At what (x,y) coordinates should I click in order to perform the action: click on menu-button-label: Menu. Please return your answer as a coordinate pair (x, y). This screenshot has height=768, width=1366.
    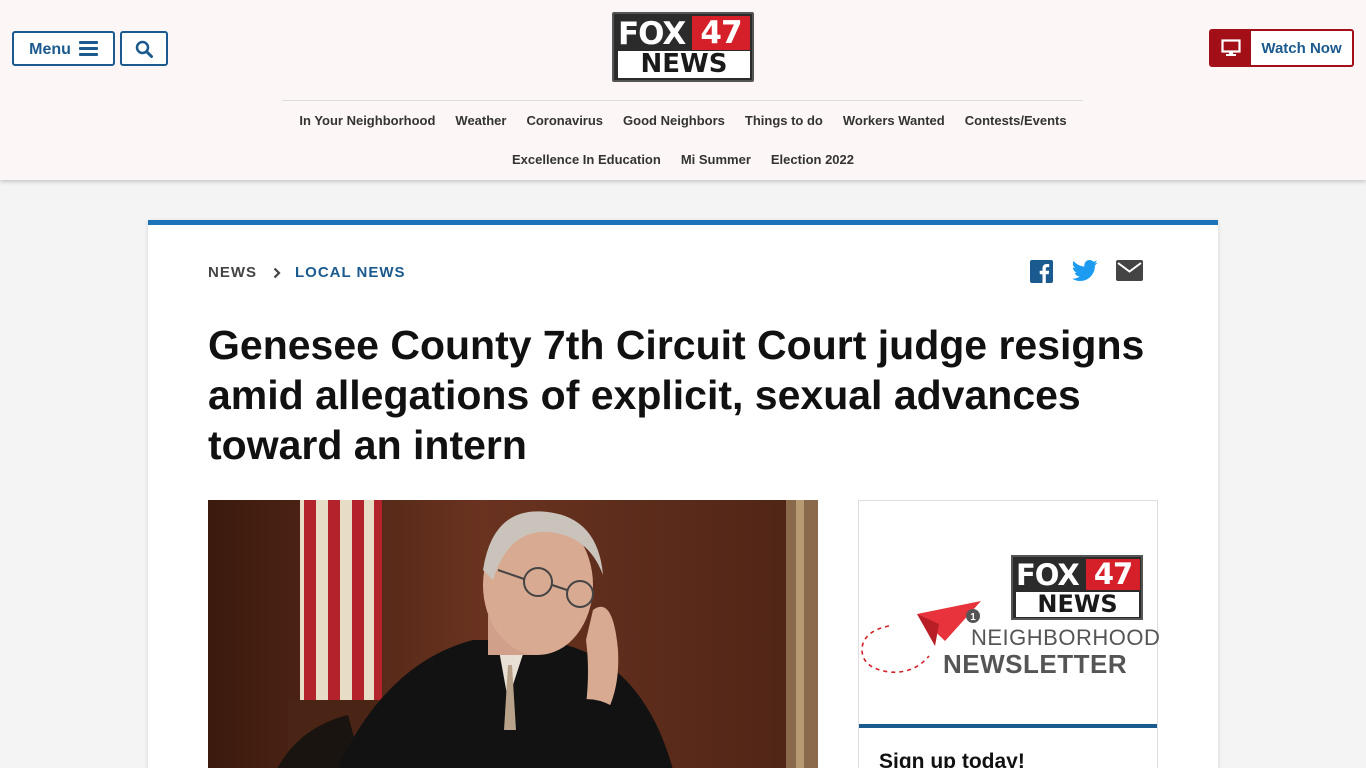
    Looking at the image, I should click on (50, 49).